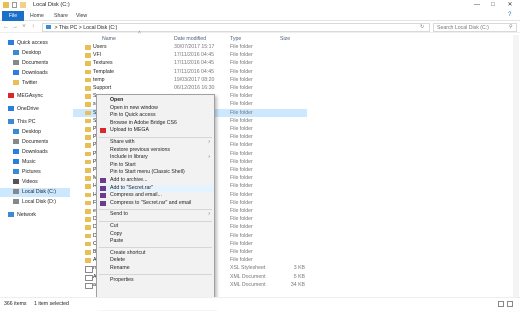 The height and width of the screenshot is (311, 520). What do you see at coordinates (155, 214) in the screenshot?
I see `menu-item: Send to ›` at bounding box center [155, 214].